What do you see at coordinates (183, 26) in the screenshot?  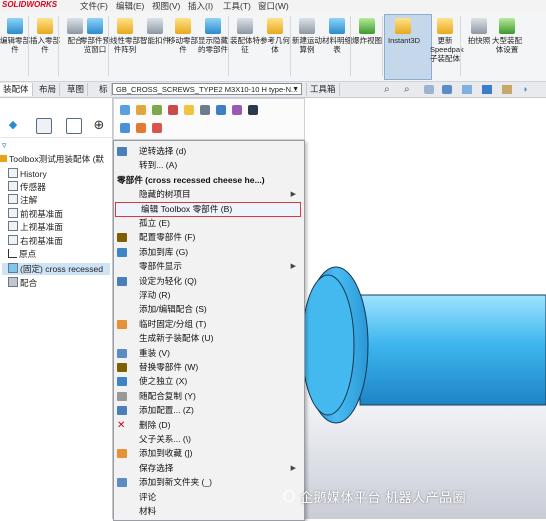 I see `move-component-icon` at bounding box center [183, 26].